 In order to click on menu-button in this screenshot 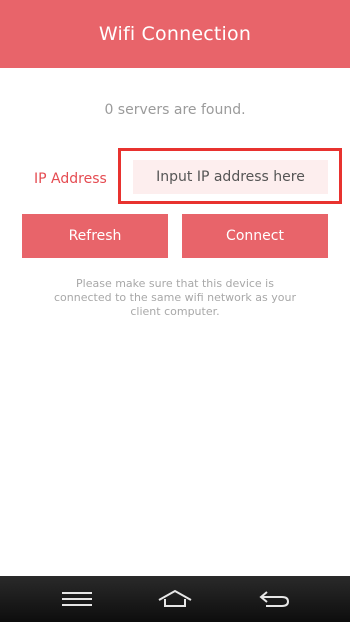, I will do `click(77, 599)`.